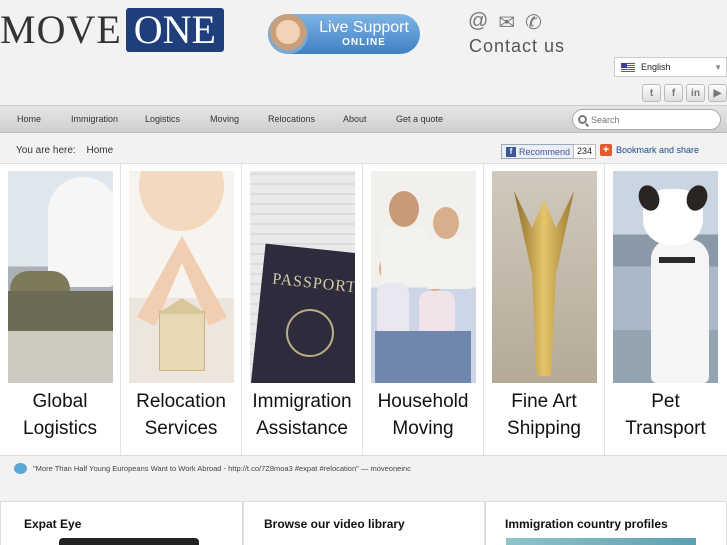 The width and height of the screenshot is (727, 545). I want to click on expat-eye-thumbnail, so click(129, 541).